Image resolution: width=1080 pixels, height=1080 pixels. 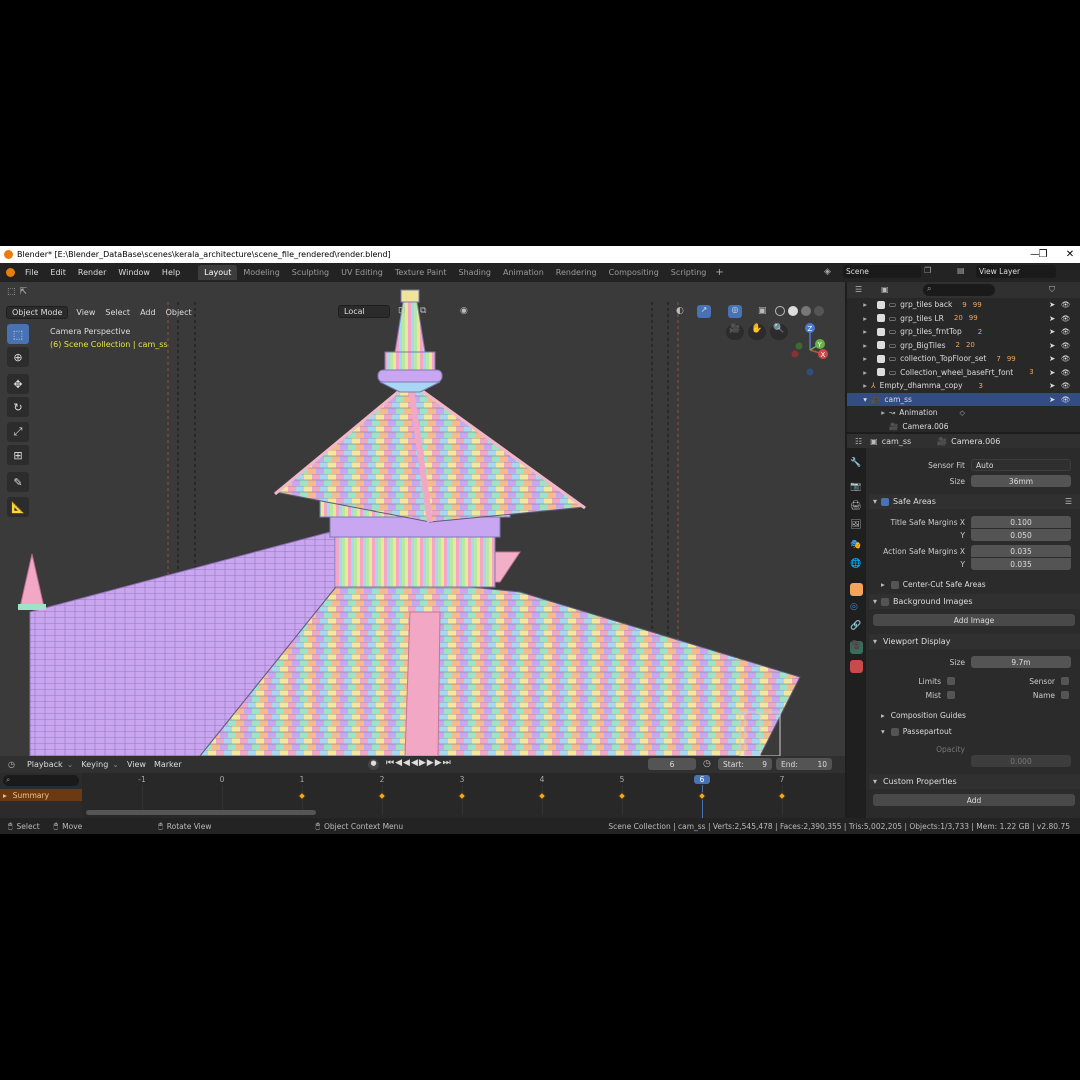 What do you see at coordinates (689, 272) in the screenshot?
I see `tab-scripting: Scripting` at bounding box center [689, 272].